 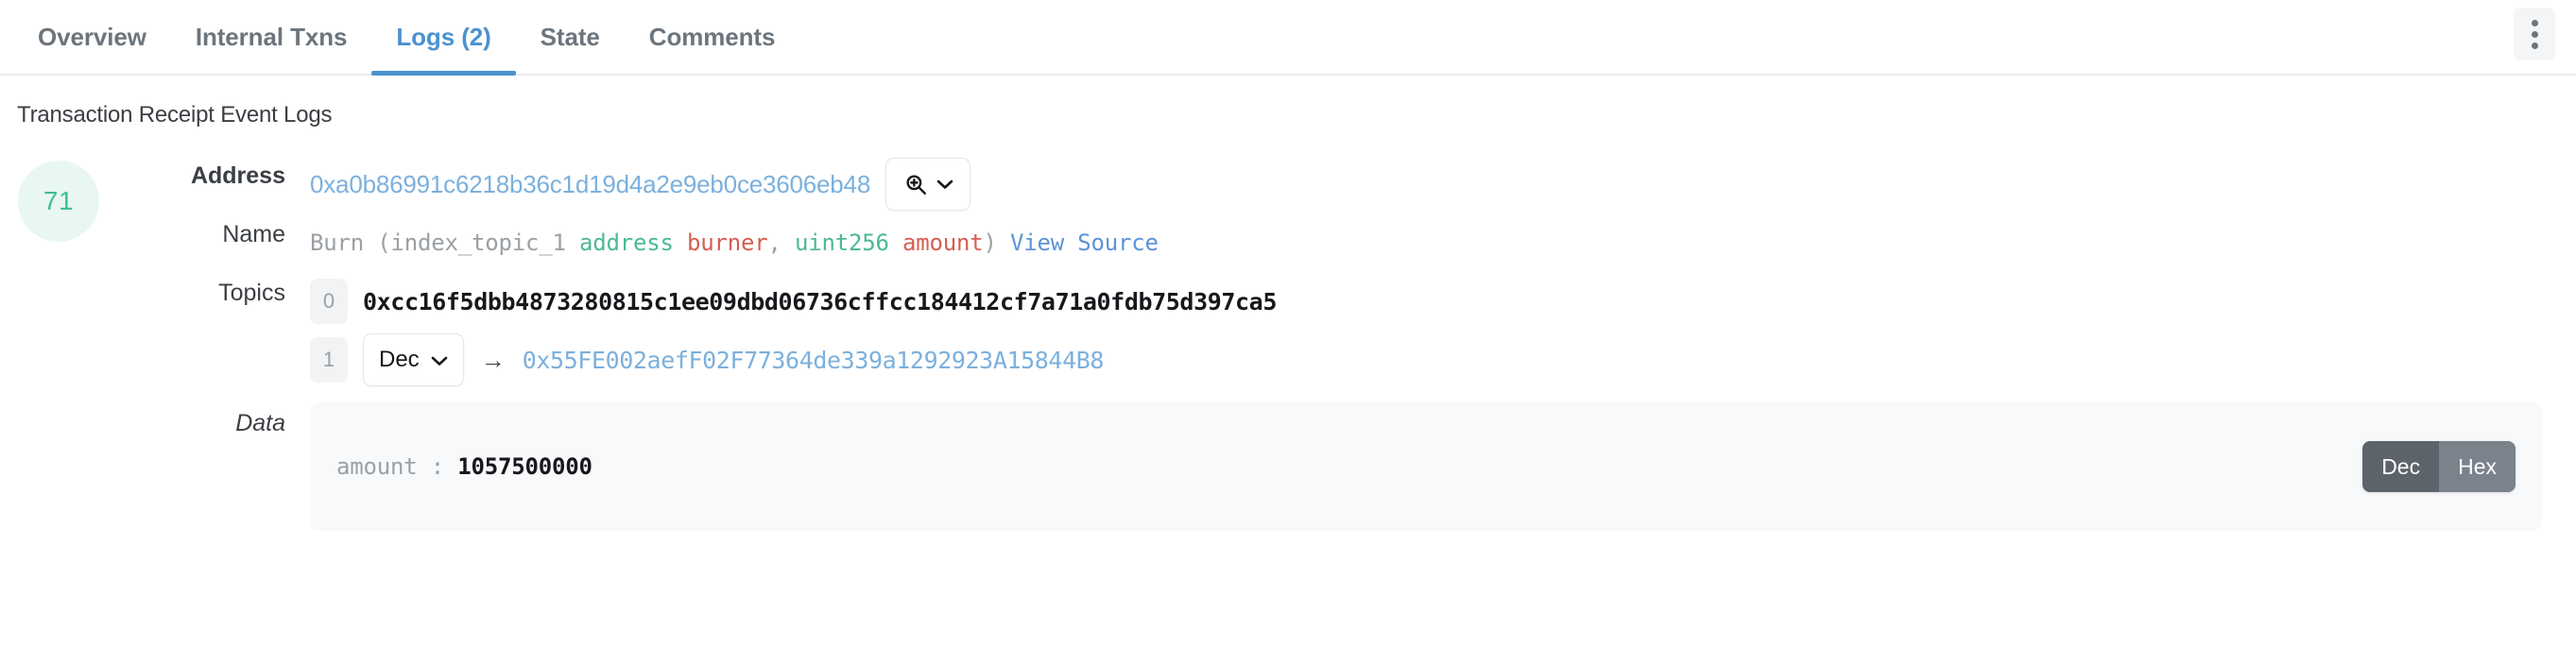 I want to click on tab-comments: Comments, so click(x=712, y=37).